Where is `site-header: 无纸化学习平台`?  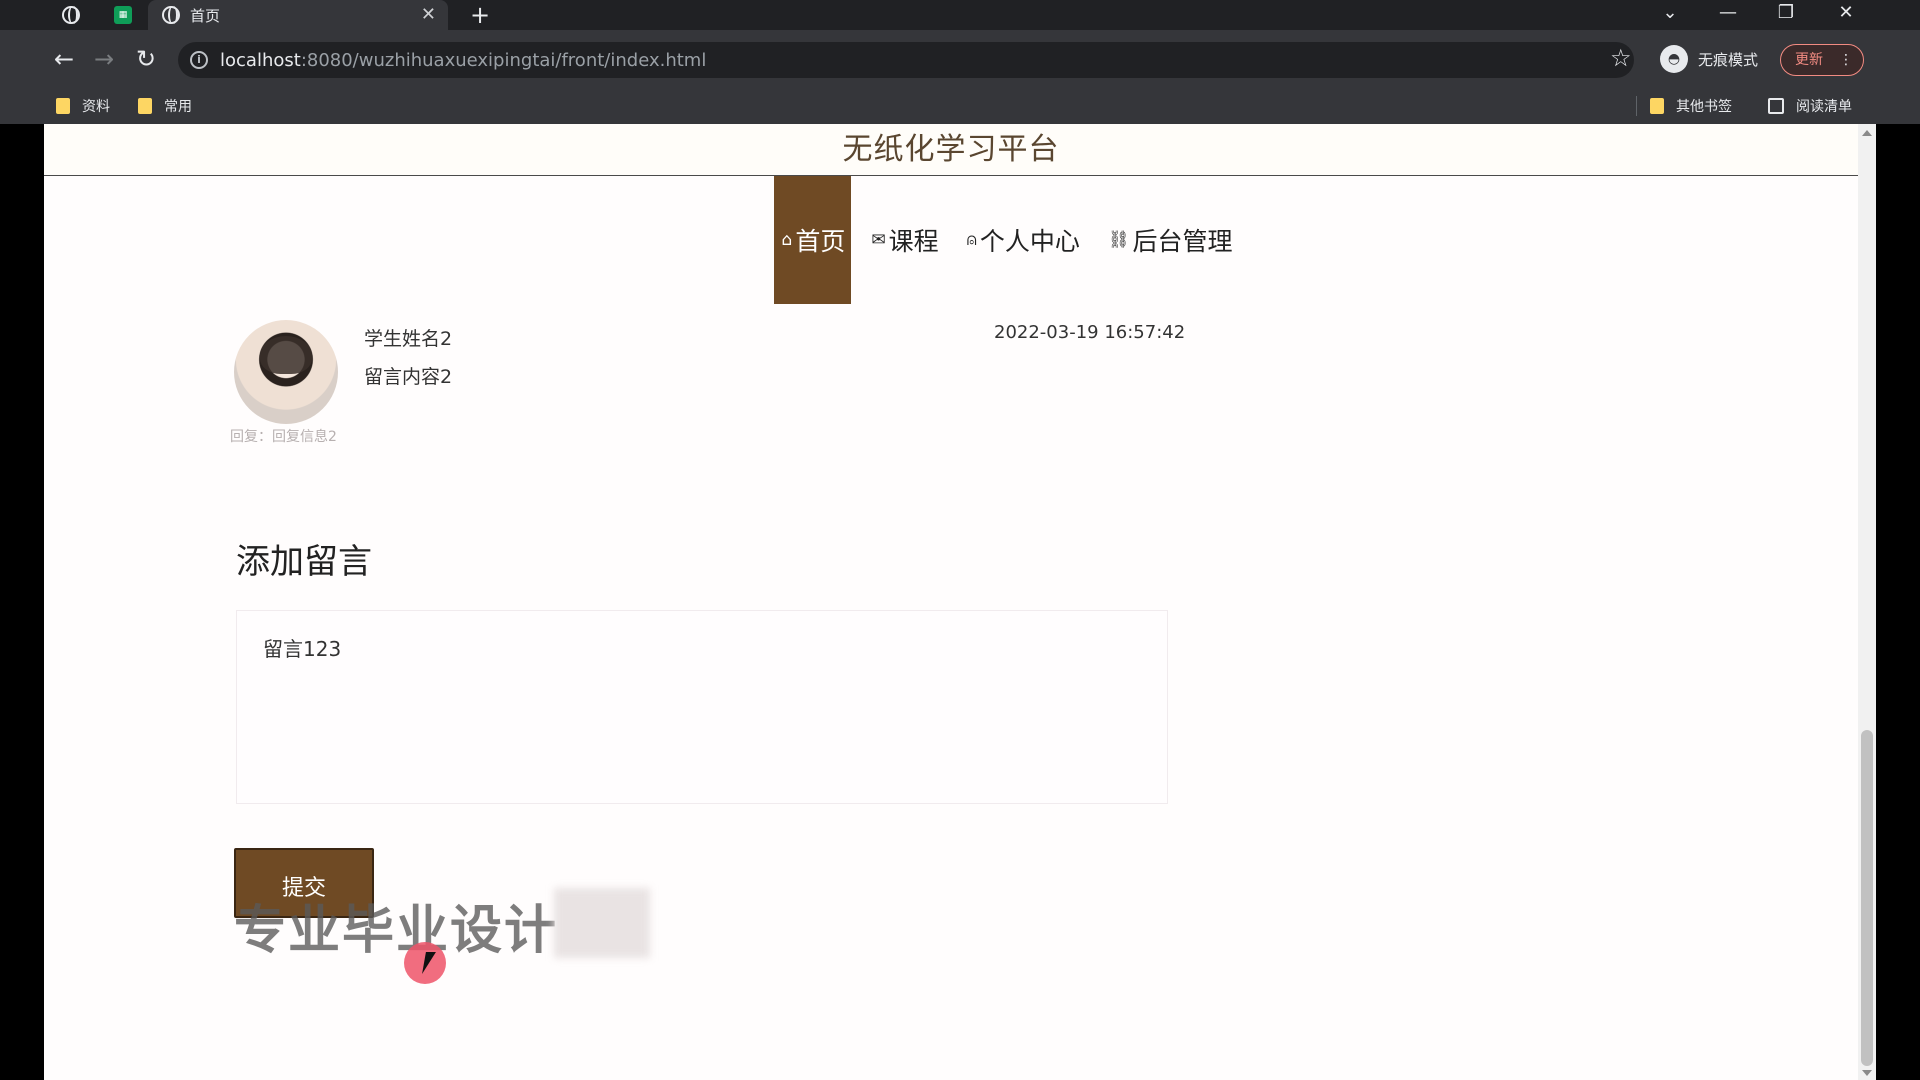 site-header: 无纸化学习平台 is located at coordinates (951, 150).